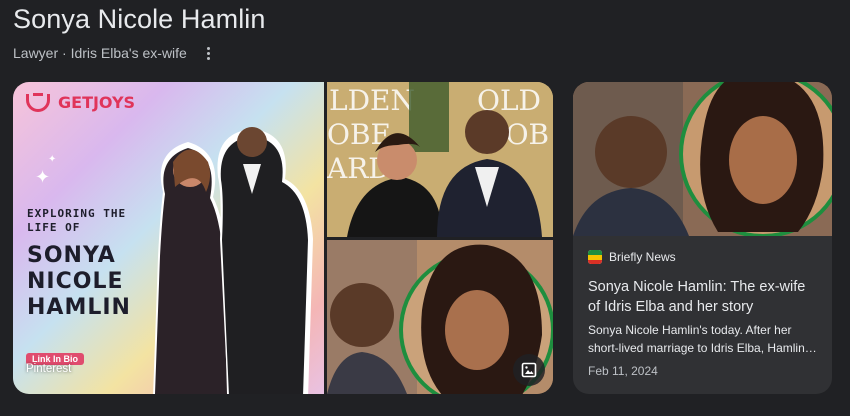 The image size is (850, 416). Describe the element at coordinates (595, 257) in the screenshot. I see `briefly-news-favicon-icon` at that location.